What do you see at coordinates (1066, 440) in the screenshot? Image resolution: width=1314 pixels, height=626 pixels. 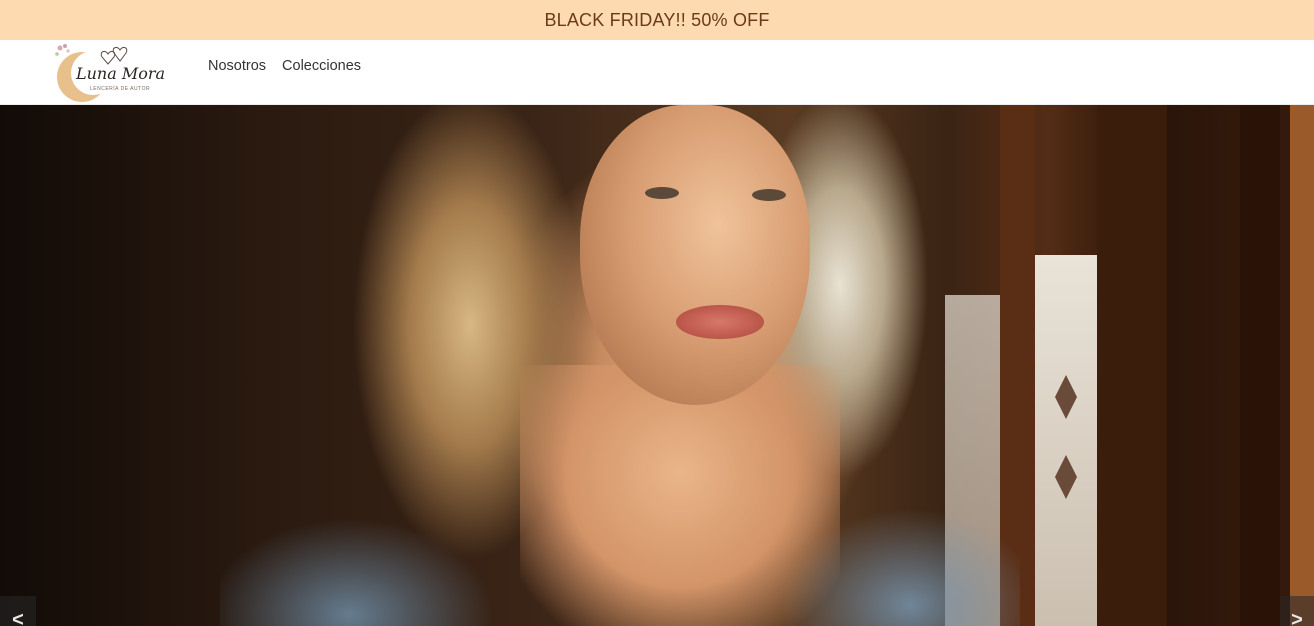 I see `window-pane` at bounding box center [1066, 440].